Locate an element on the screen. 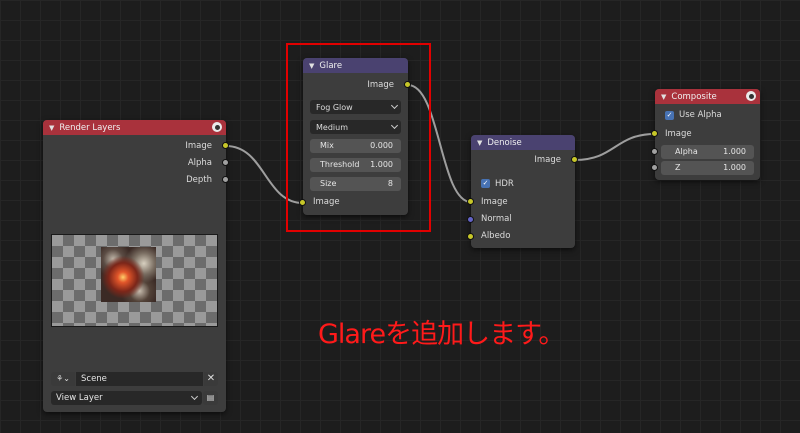  denoise-input-normal-label: Normal is located at coordinates (496, 219).